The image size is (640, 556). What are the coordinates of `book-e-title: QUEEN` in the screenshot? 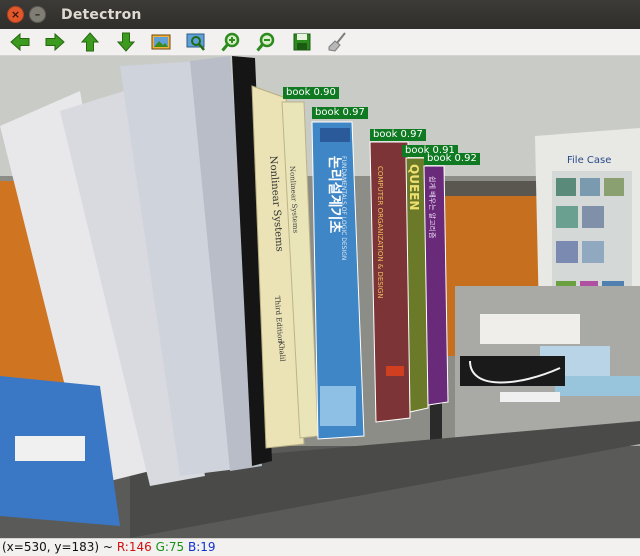 It's located at (414, 187).